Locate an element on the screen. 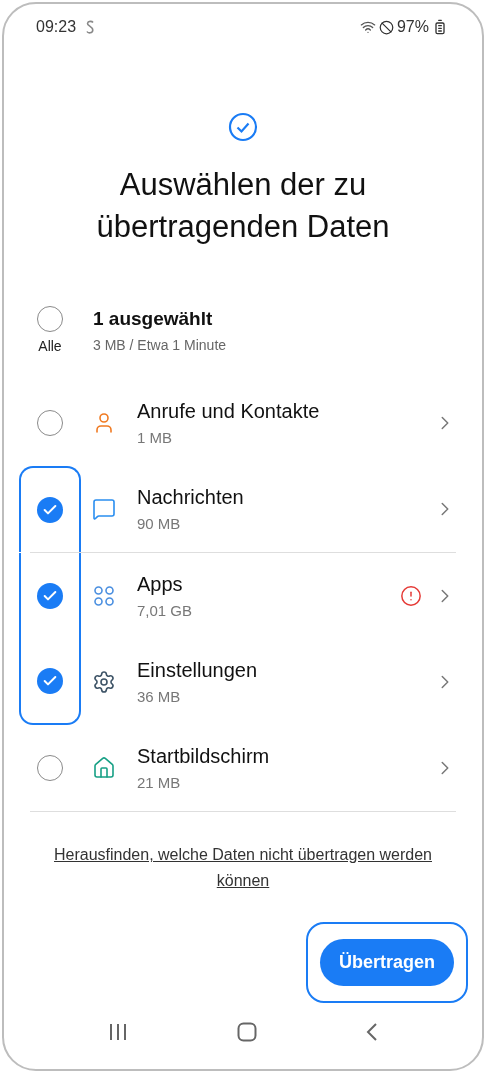 The image size is (486, 1073). battery-icon is located at coordinates (440, 27).